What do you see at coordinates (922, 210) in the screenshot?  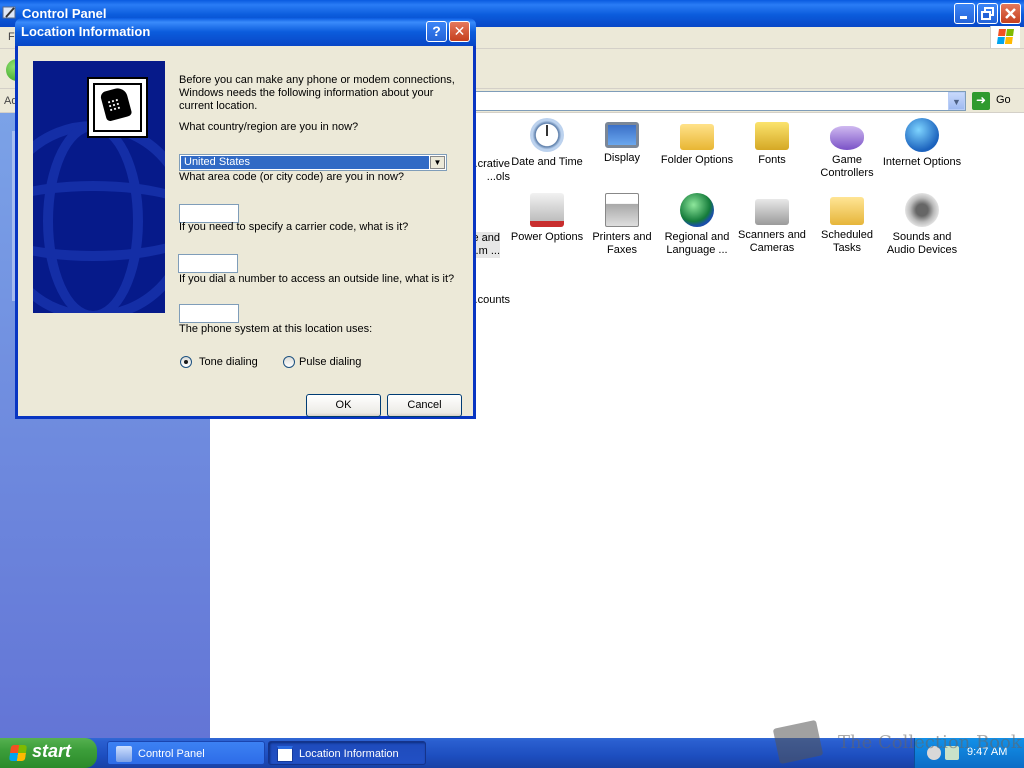 I see `speaker-icon` at bounding box center [922, 210].